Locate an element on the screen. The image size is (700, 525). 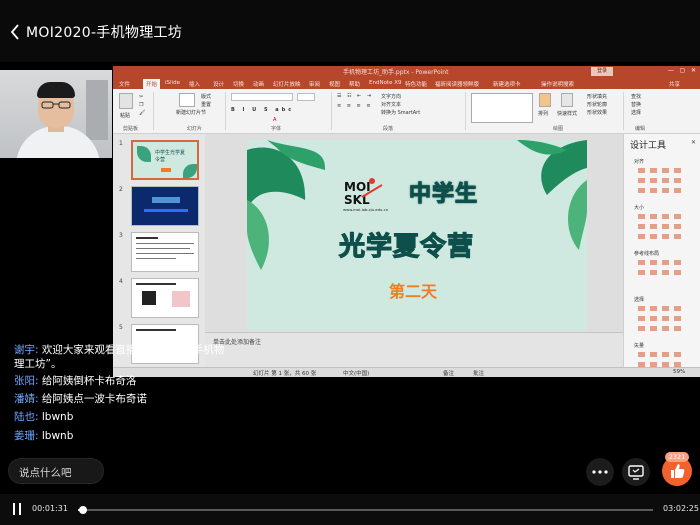
section-button: 节 is located at coordinates (203, 112).